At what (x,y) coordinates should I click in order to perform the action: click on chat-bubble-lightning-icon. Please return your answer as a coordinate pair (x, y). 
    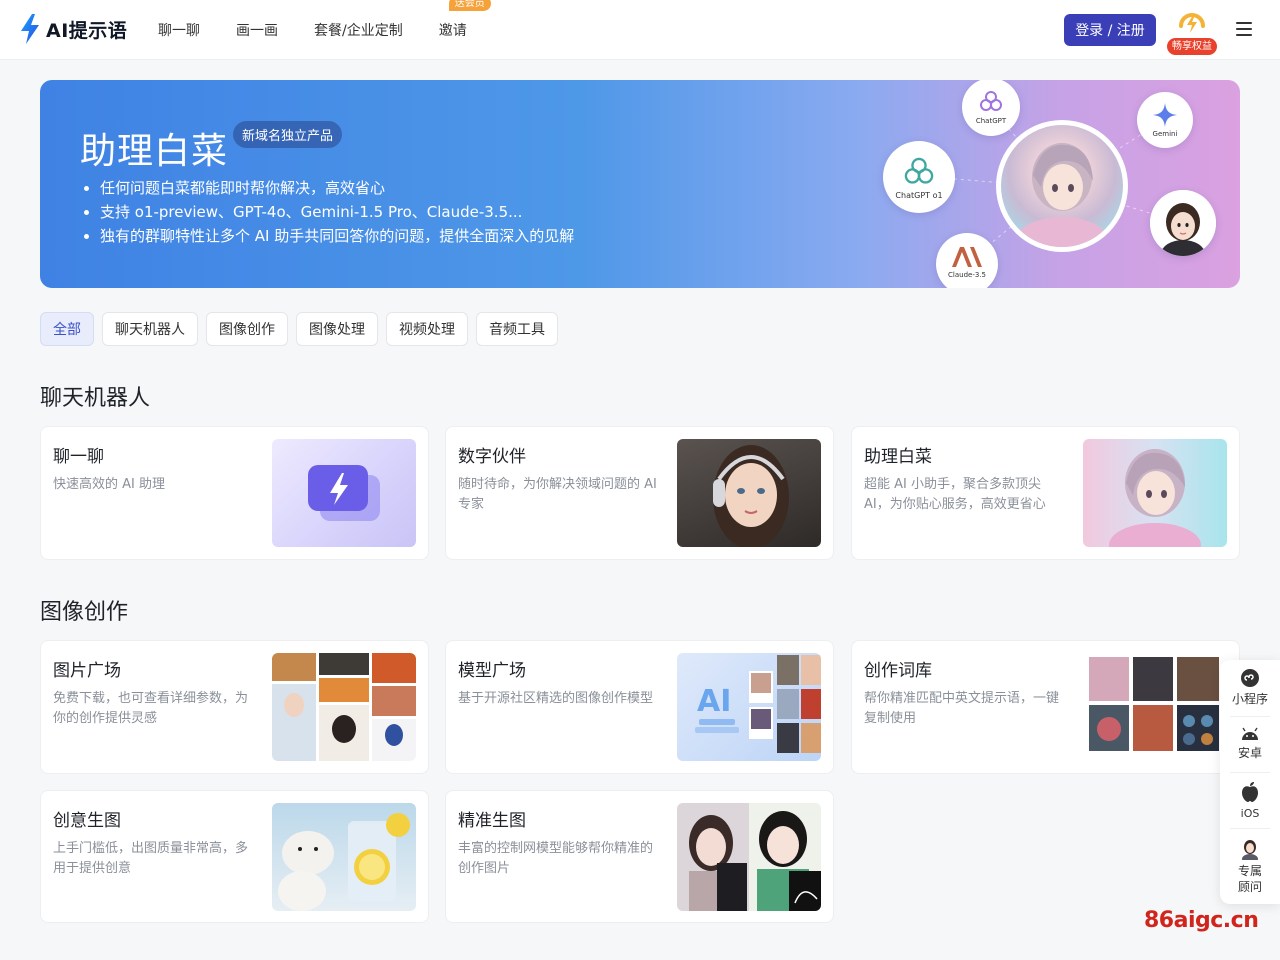
    Looking at the image, I should click on (344, 493).